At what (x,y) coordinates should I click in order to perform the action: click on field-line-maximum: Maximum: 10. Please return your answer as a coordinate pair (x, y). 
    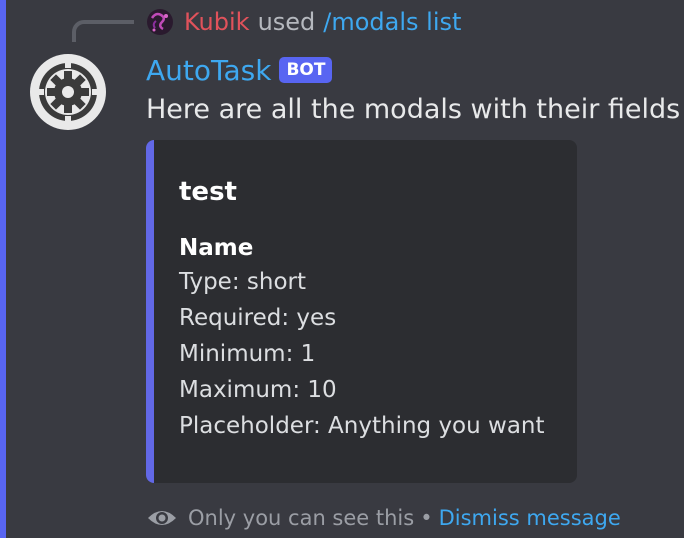
    Looking at the image, I should click on (258, 390).